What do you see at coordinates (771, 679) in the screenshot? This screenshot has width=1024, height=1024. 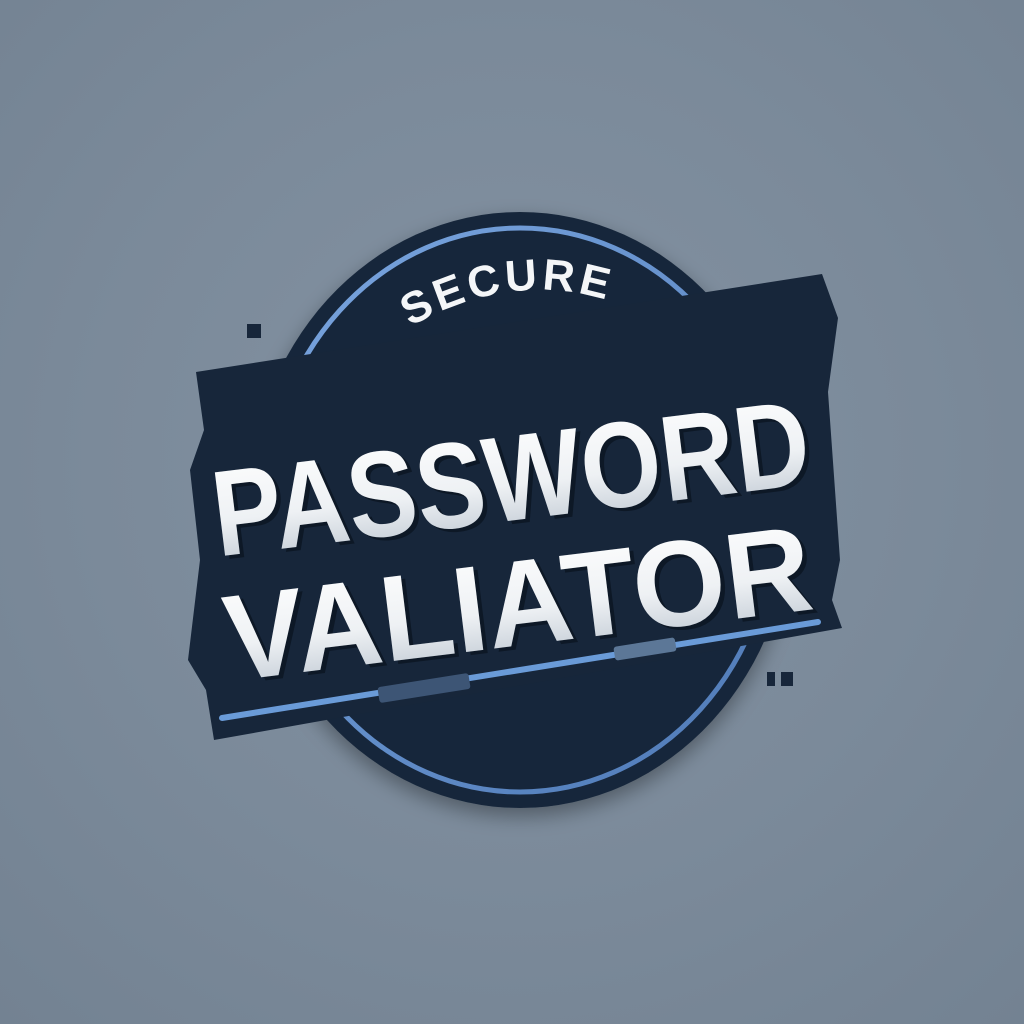 I see `decor-speck-right-a` at bounding box center [771, 679].